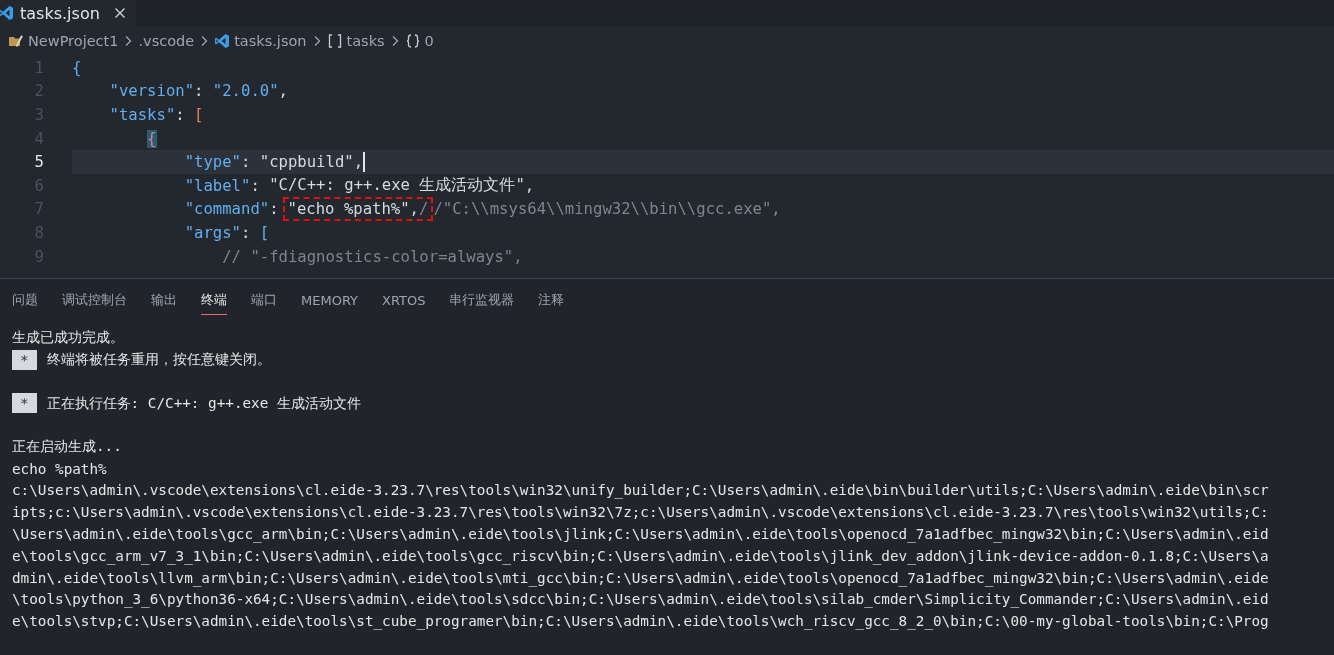 This screenshot has height=655, width=1334. I want to click on text-cursor, so click(364, 162).